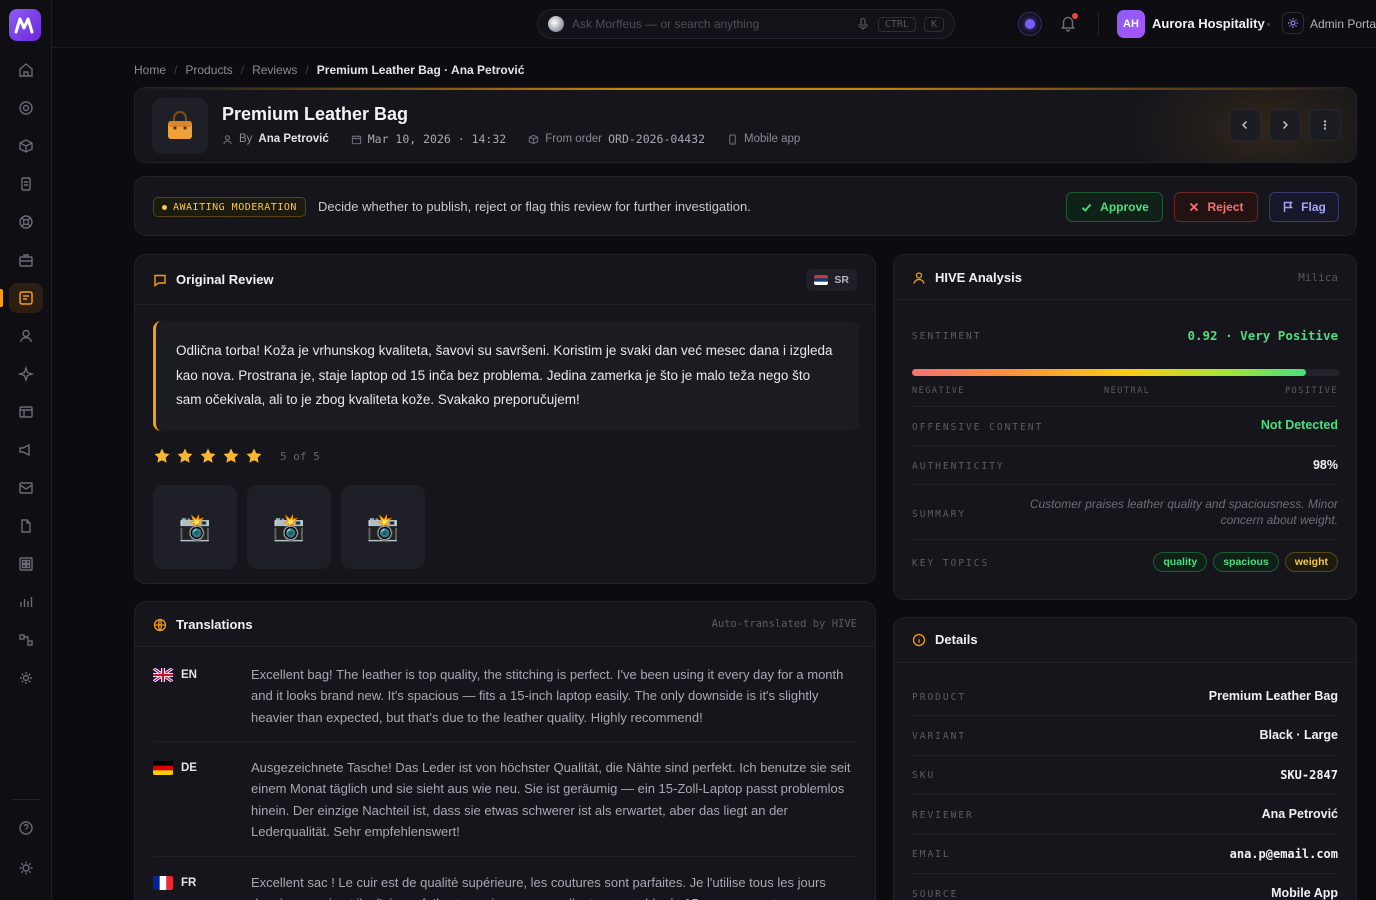 This screenshot has width=1376, height=900. Describe the element at coordinates (356, 139) in the screenshot. I see `calendar-icon` at that location.